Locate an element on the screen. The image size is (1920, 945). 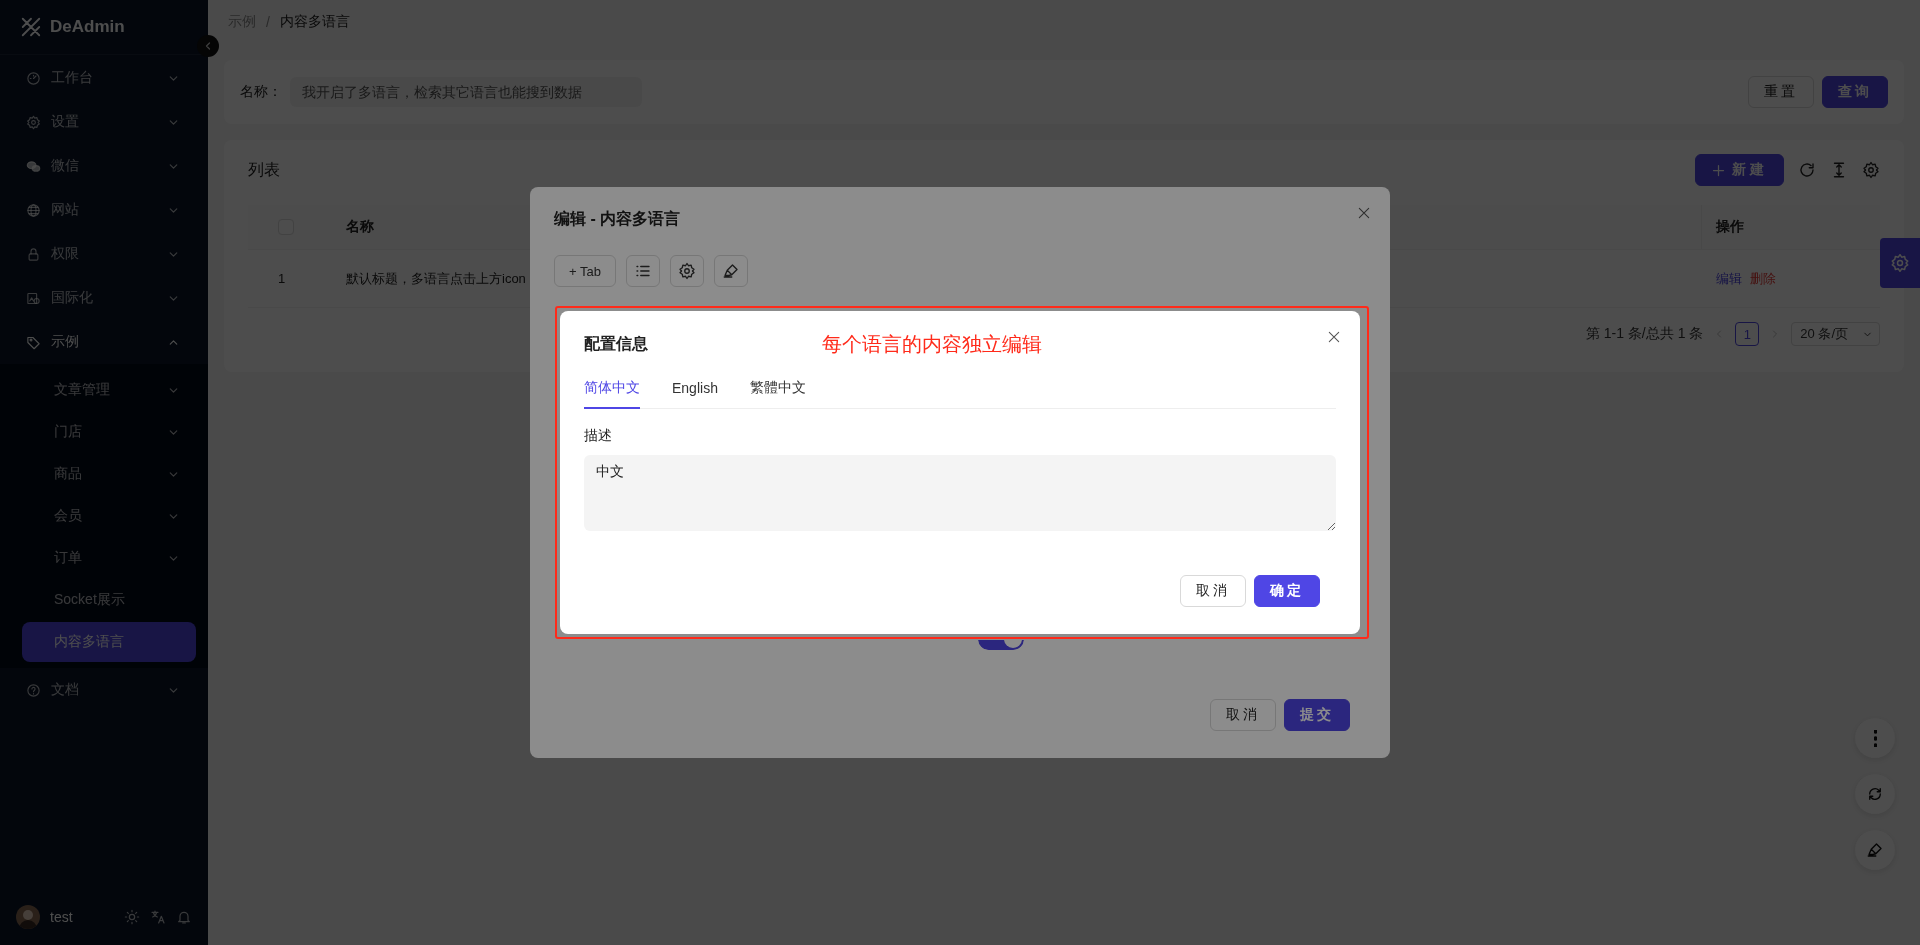
user-name: test is located at coordinates (62, 917).